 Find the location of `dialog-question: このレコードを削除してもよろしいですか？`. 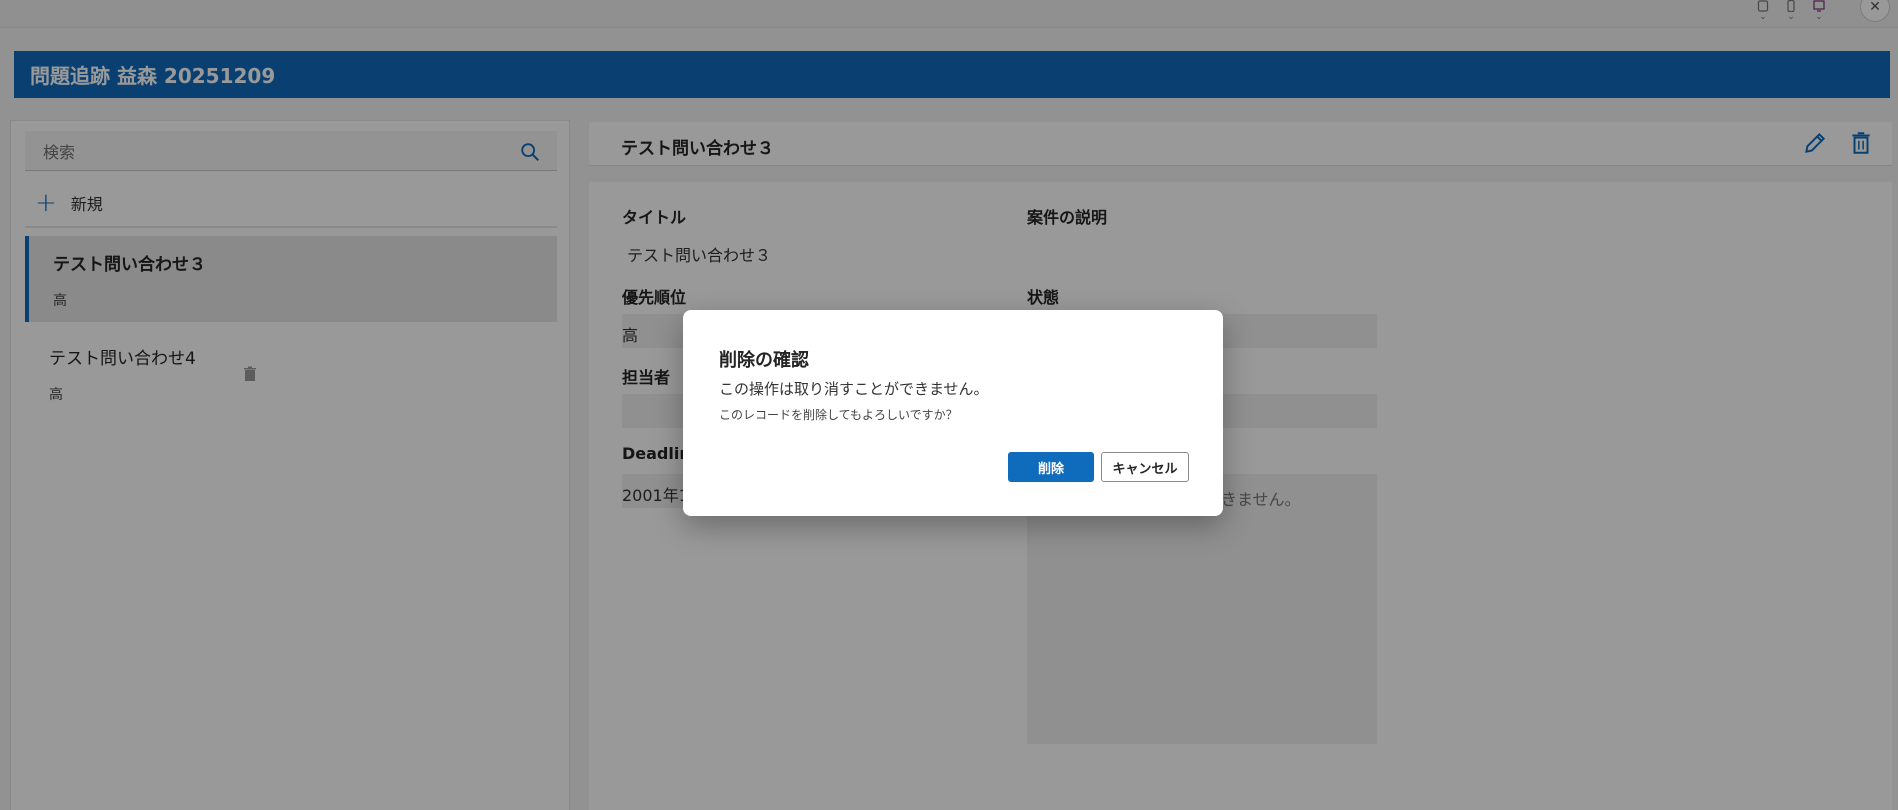

dialog-question: このレコードを削除してもよろしいですか？ is located at coordinates (838, 415).